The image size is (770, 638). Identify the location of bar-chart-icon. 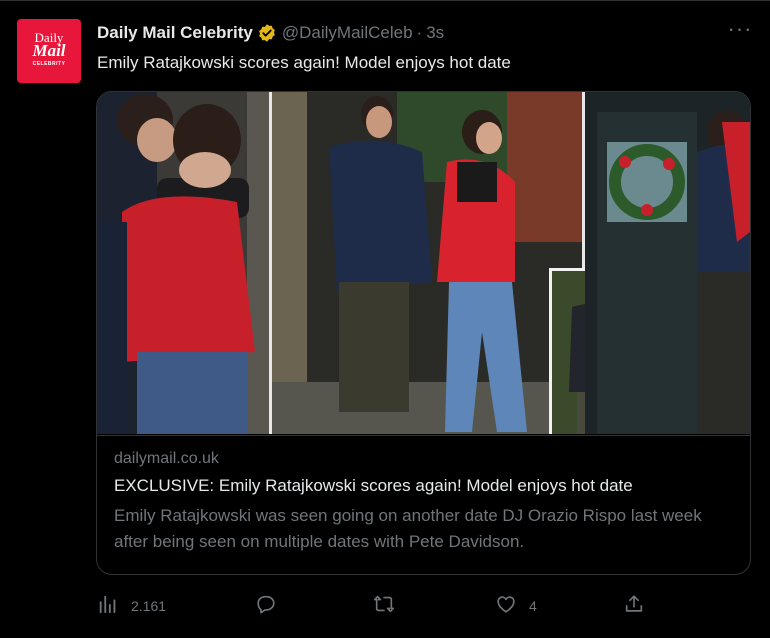
(108, 606).